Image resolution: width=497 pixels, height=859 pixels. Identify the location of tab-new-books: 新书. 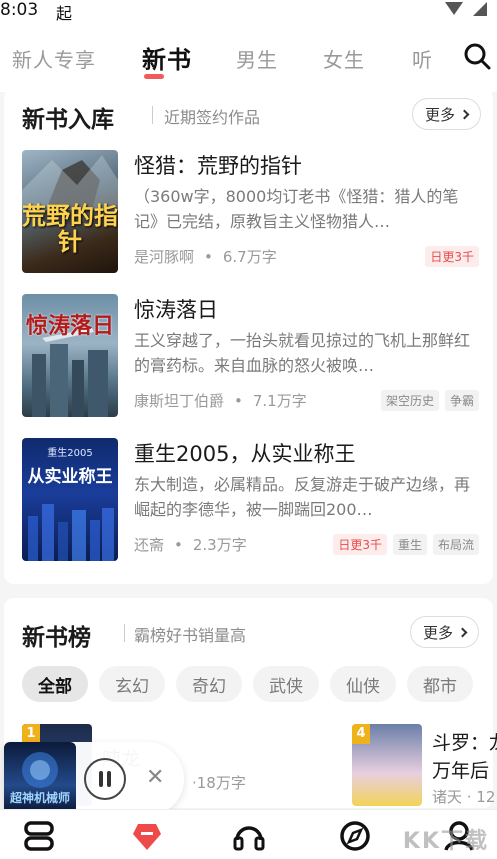
(167, 59).